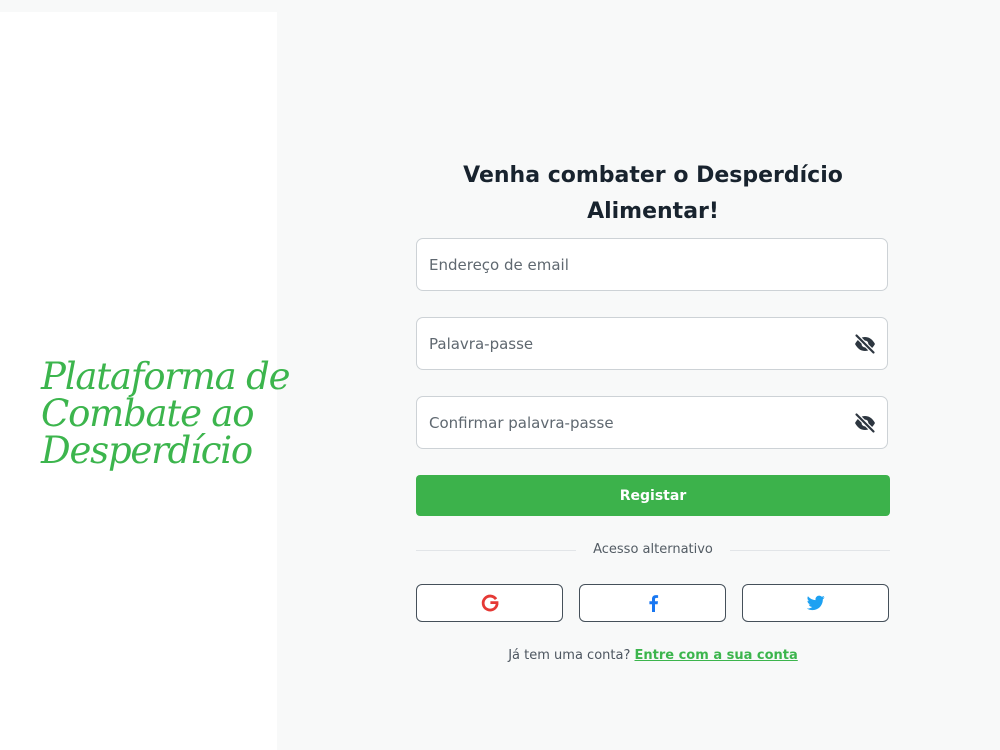 The height and width of the screenshot is (750, 1000). What do you see at coordinates (569, 655) in the screenshot?
I see `login-prompt-text: Já tem uma conta?` at bounding box center [569, 655].